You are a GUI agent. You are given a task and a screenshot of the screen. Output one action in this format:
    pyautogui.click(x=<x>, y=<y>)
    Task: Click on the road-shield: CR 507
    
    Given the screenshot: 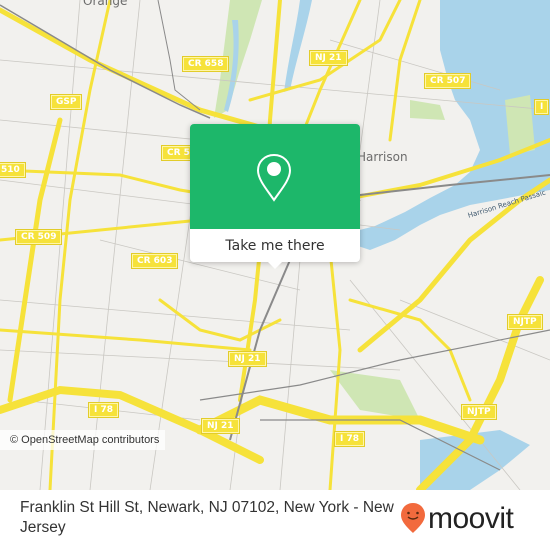 What is the action you would take?
    pyautogui.click(x=447, y=81)
    